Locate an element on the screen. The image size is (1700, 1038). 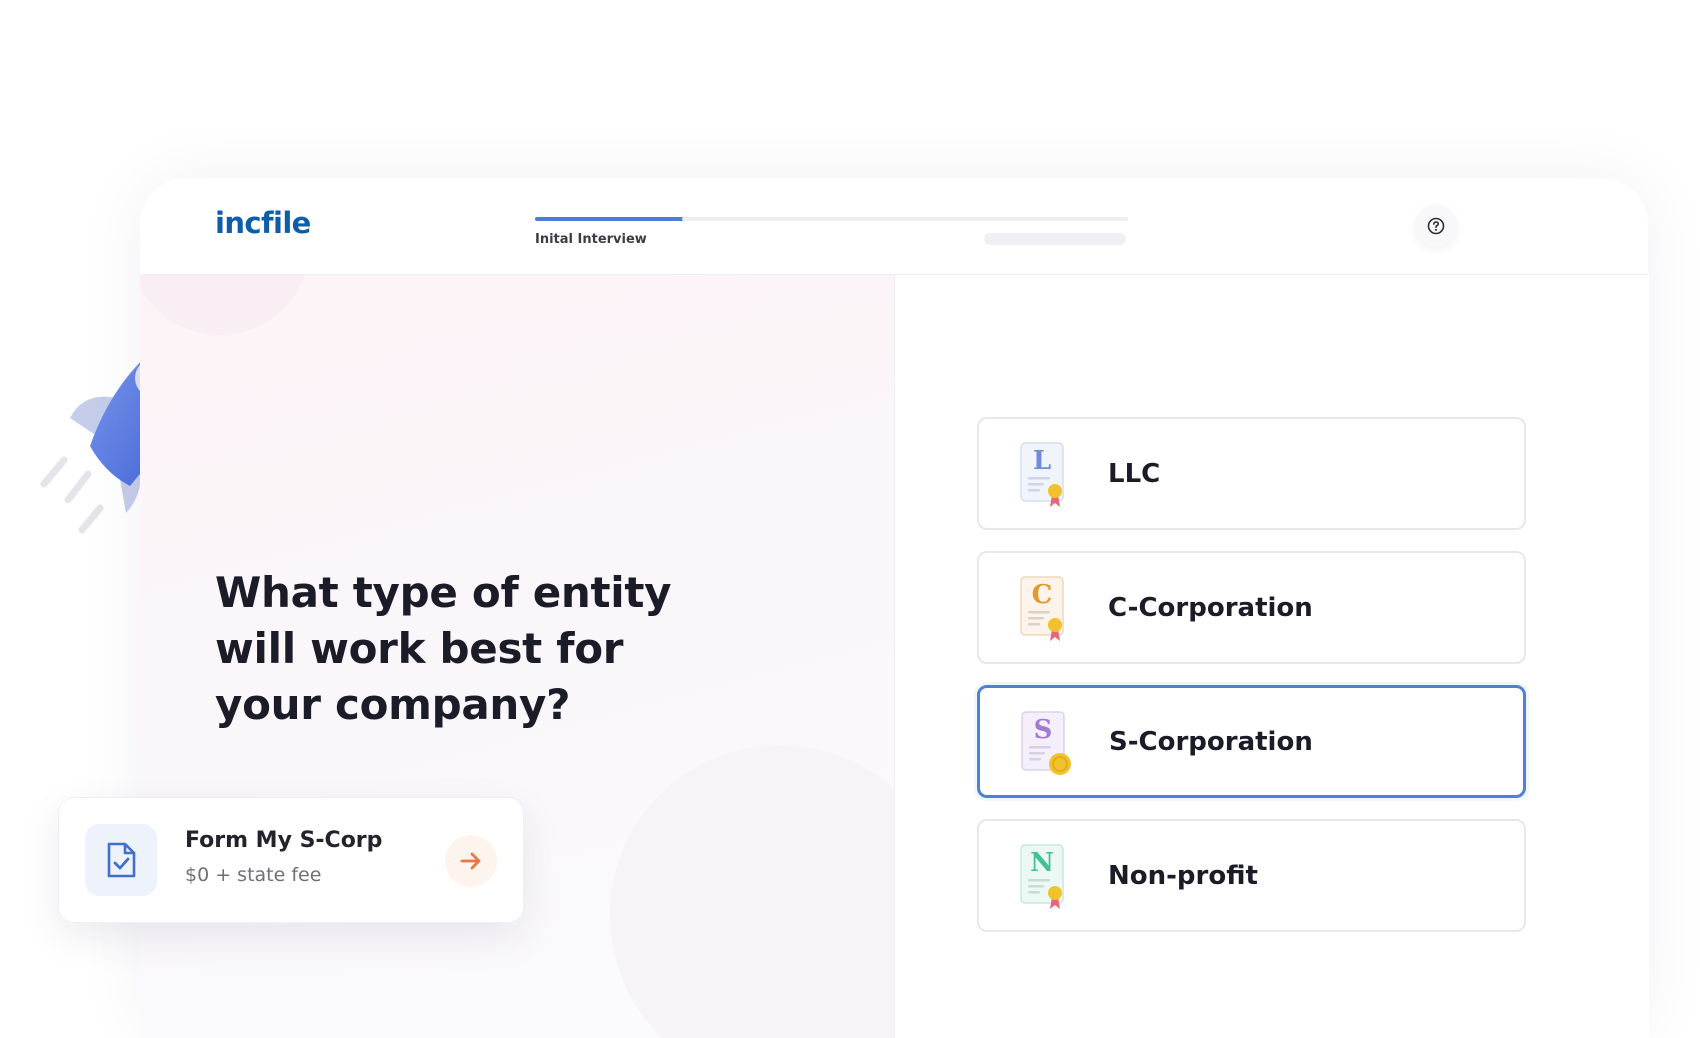
svg-text: C is located at coordinates (1042, 595).